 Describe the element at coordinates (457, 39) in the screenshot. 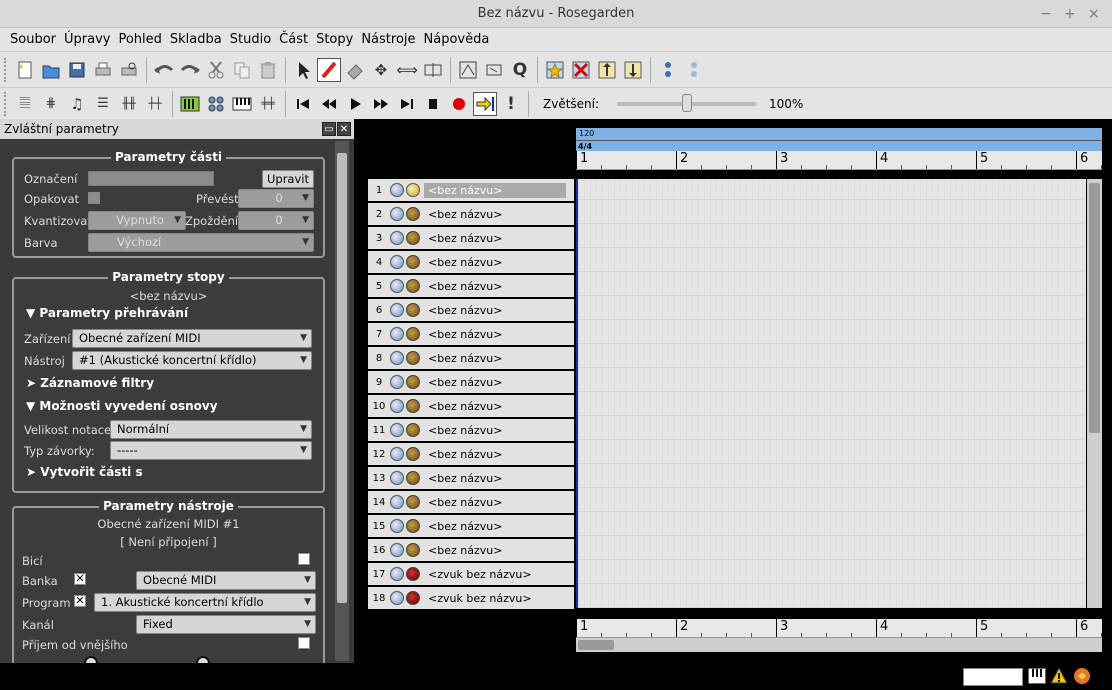

I see `menu-help: Nápověda` at that location.